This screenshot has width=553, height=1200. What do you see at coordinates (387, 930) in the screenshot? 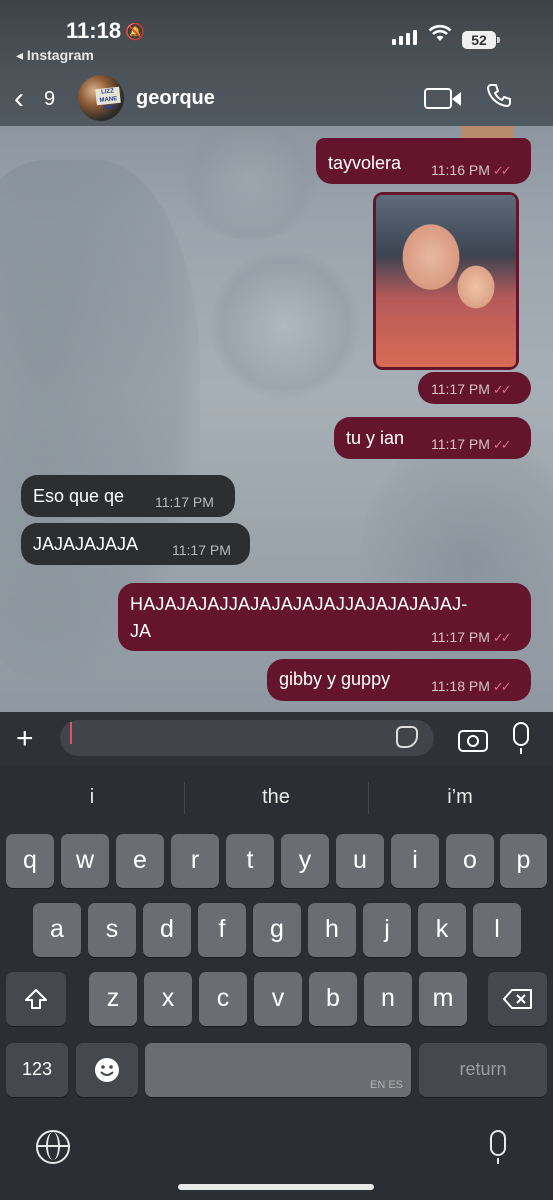
I see `key-j: j` at bounding box center [387, 930].